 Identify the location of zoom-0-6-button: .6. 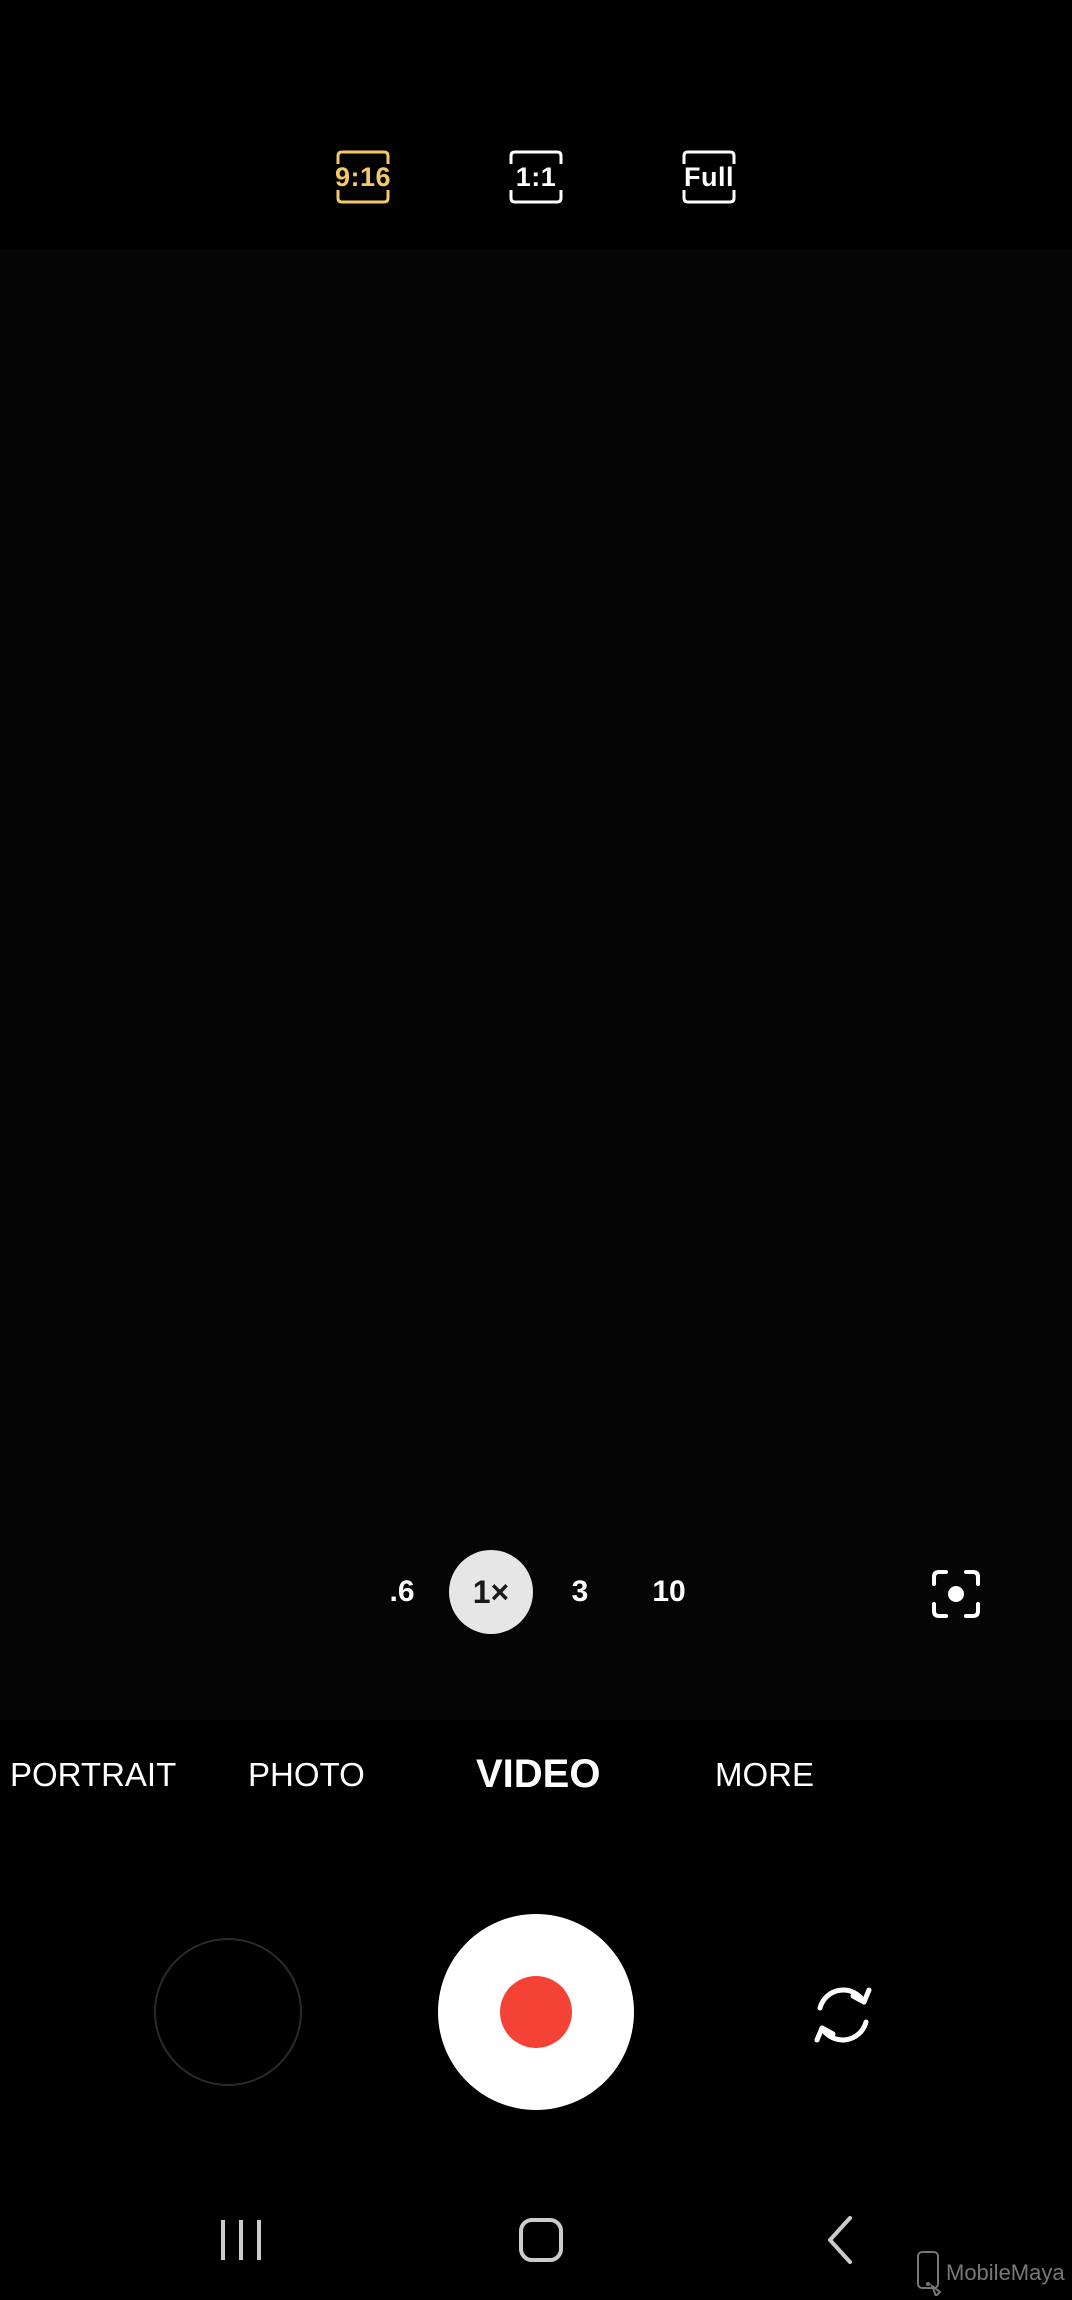
(402, 1592).